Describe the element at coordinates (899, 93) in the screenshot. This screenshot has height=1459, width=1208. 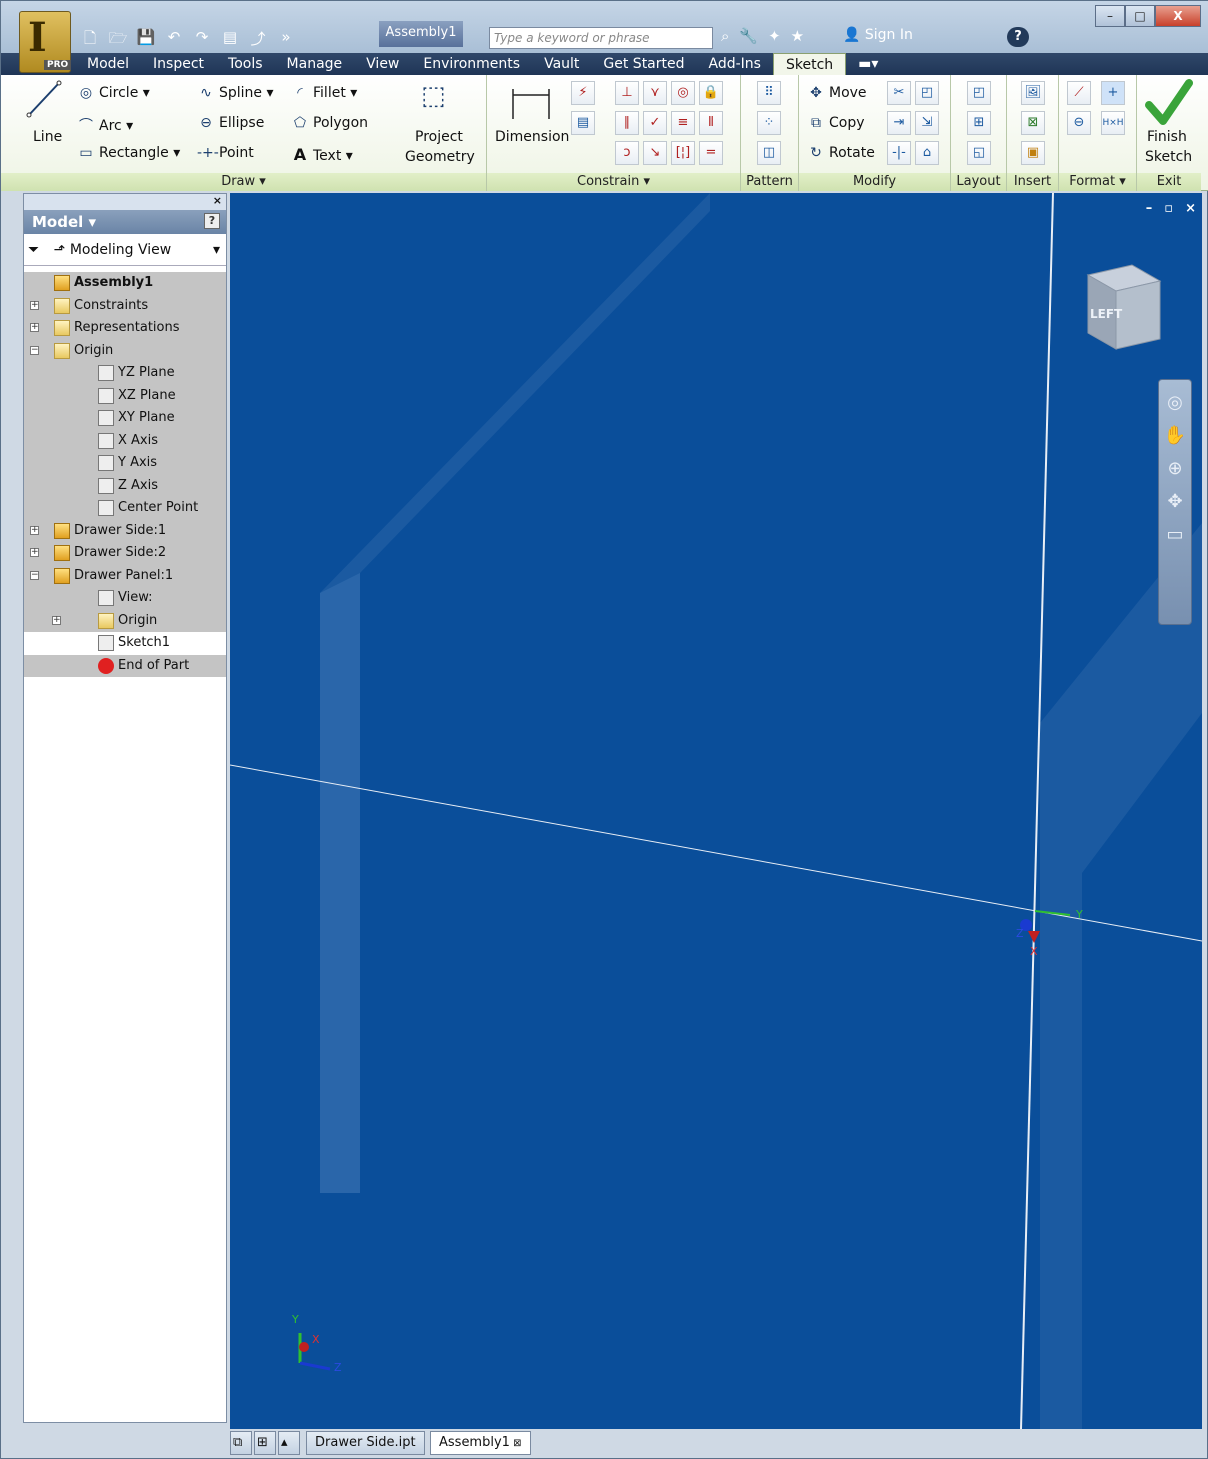
I see `trim-icon: ✂` at that location.